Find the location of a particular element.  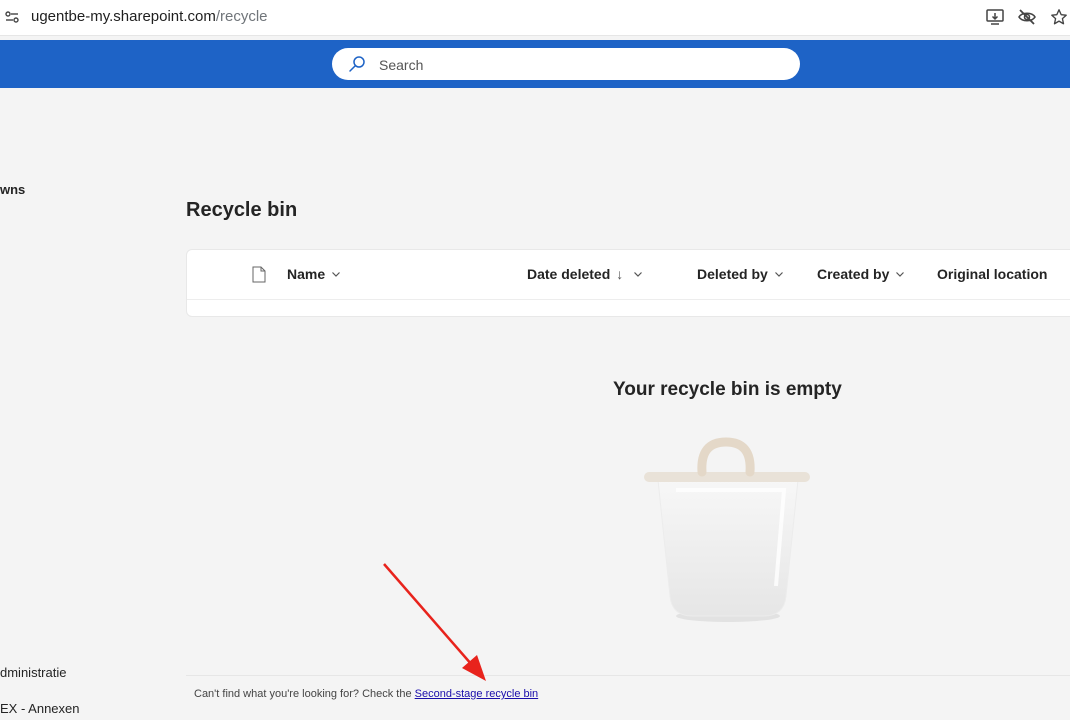

column-header-deleted-by: Deleted by is located at coordinates (740, 274).